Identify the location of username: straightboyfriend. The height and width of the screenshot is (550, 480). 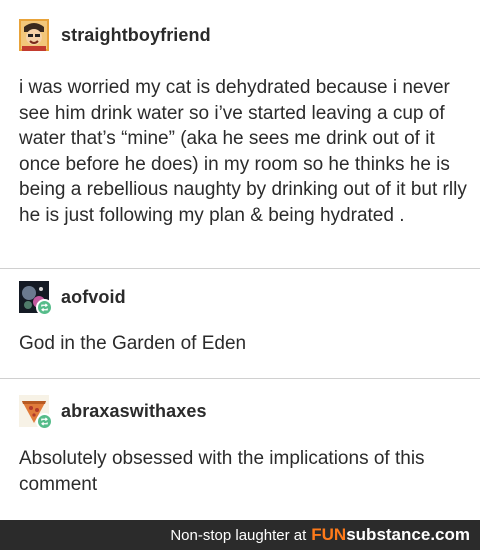
(136, 35).